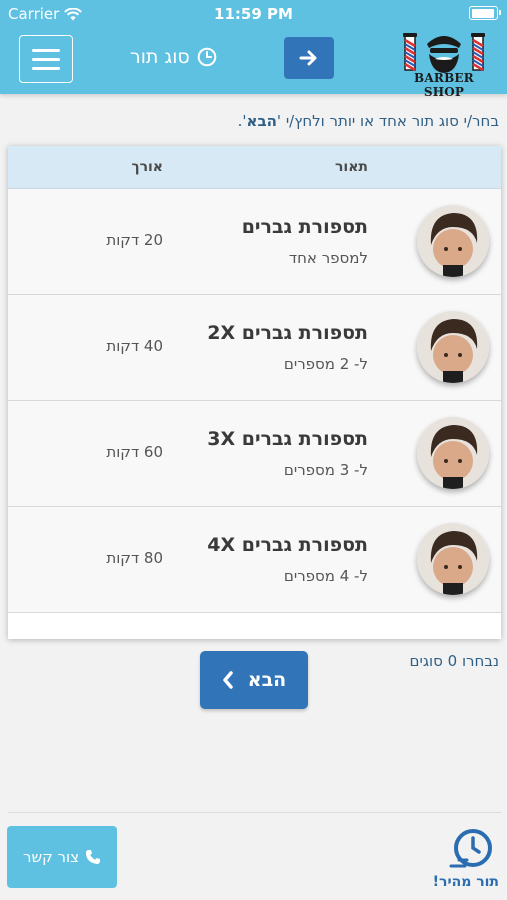  Describe the element at coordinates (267, 680) in the screenshot. I see `next-button-label: הבא` at that location.